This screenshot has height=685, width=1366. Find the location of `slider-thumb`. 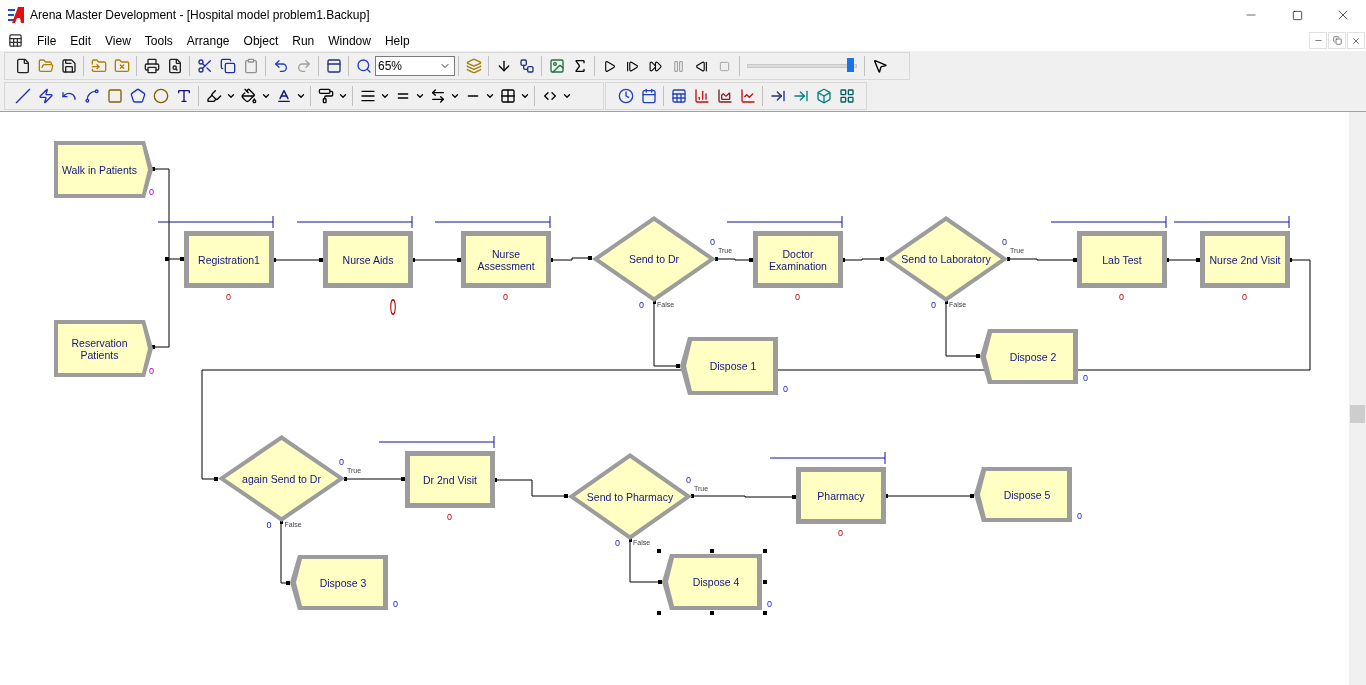

slider-thumb is located at coordinates (850, 65).